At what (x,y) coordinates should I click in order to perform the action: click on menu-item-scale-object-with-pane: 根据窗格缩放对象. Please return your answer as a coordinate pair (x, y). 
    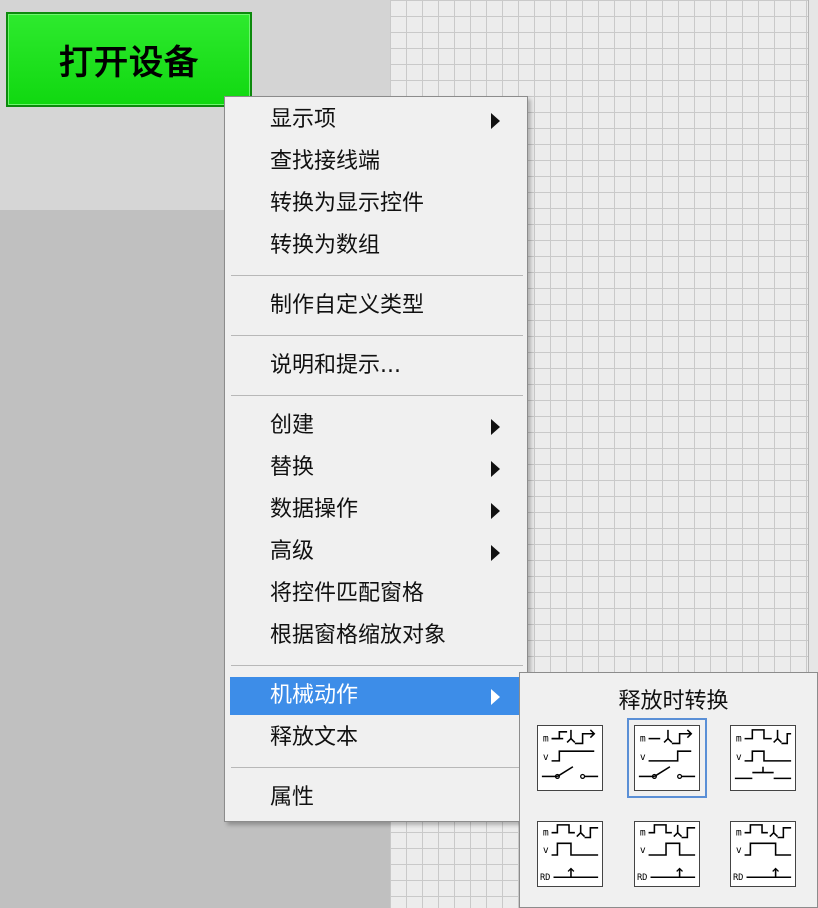
    Looking at the image, I should click on (376, 636).